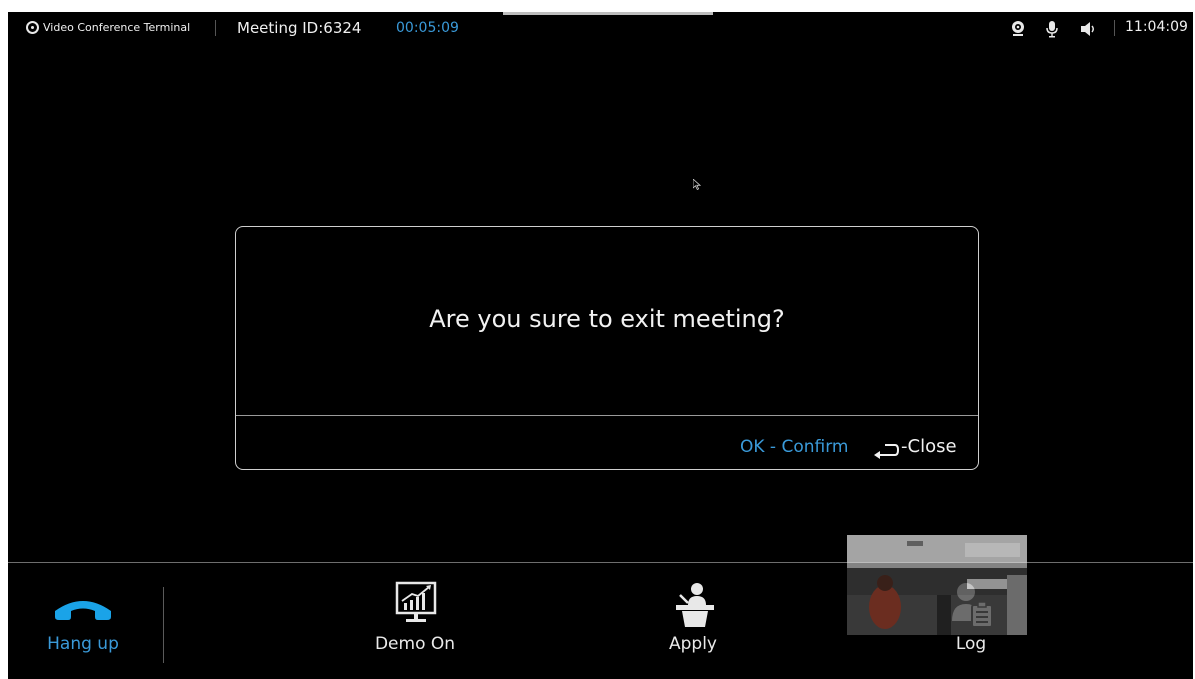 This screenshot has height=679, width=1195. Describe the element at coordinates (299, 28) in the screenshot. I see `meeting-id: Meeting ID:6324` at that location.